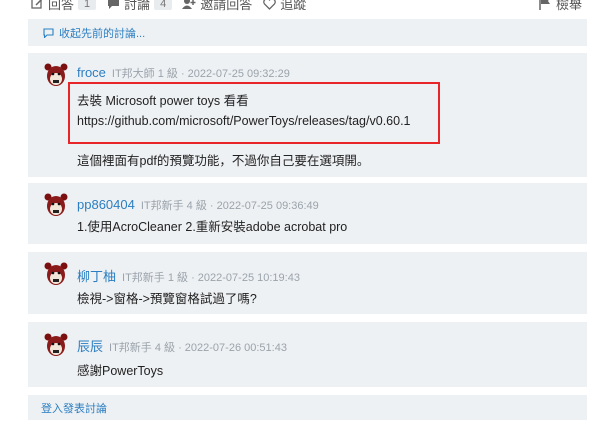 This screenshot has width=600, height=425. Describe the element at coordinates (167, 299) in the screenshot. I see `comment-line: 檢視->窗格->預覽窗格試過了嗎?` at that location.